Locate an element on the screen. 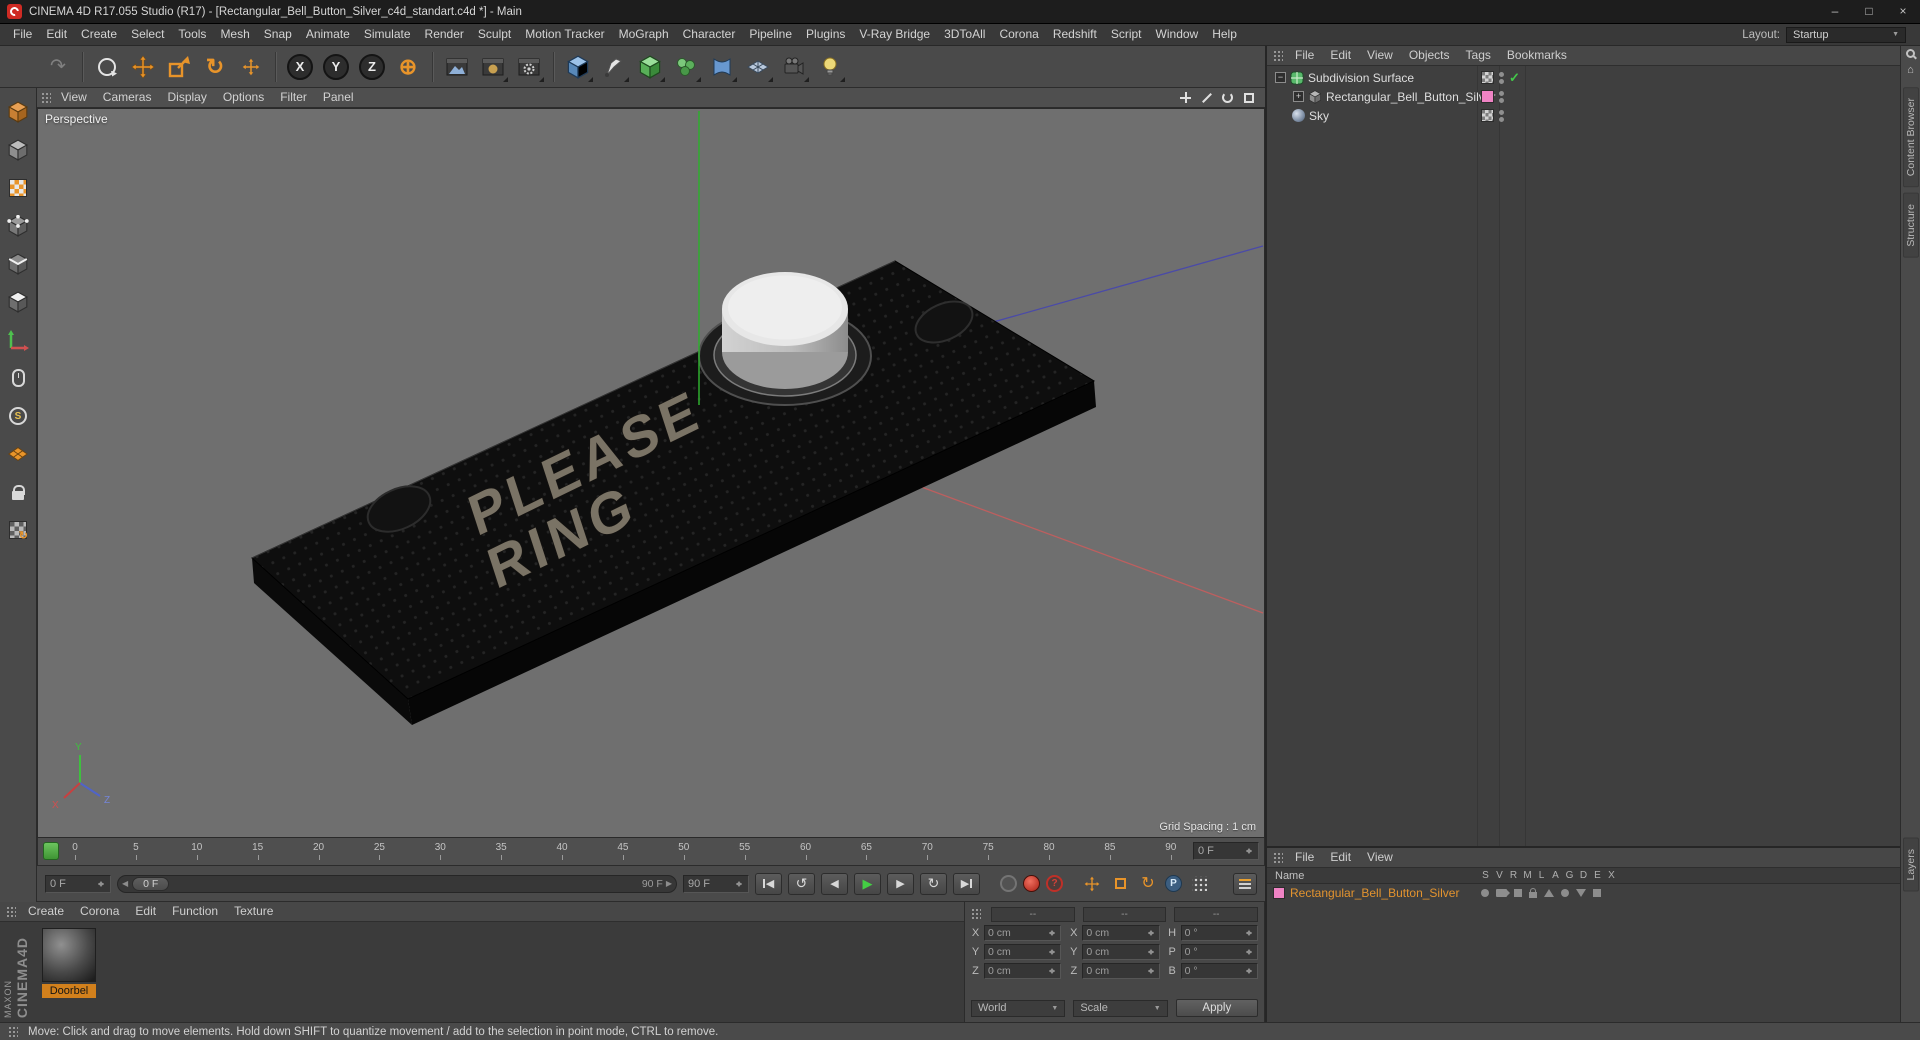  menu-item: Window is located at coordinates (1177, 34).